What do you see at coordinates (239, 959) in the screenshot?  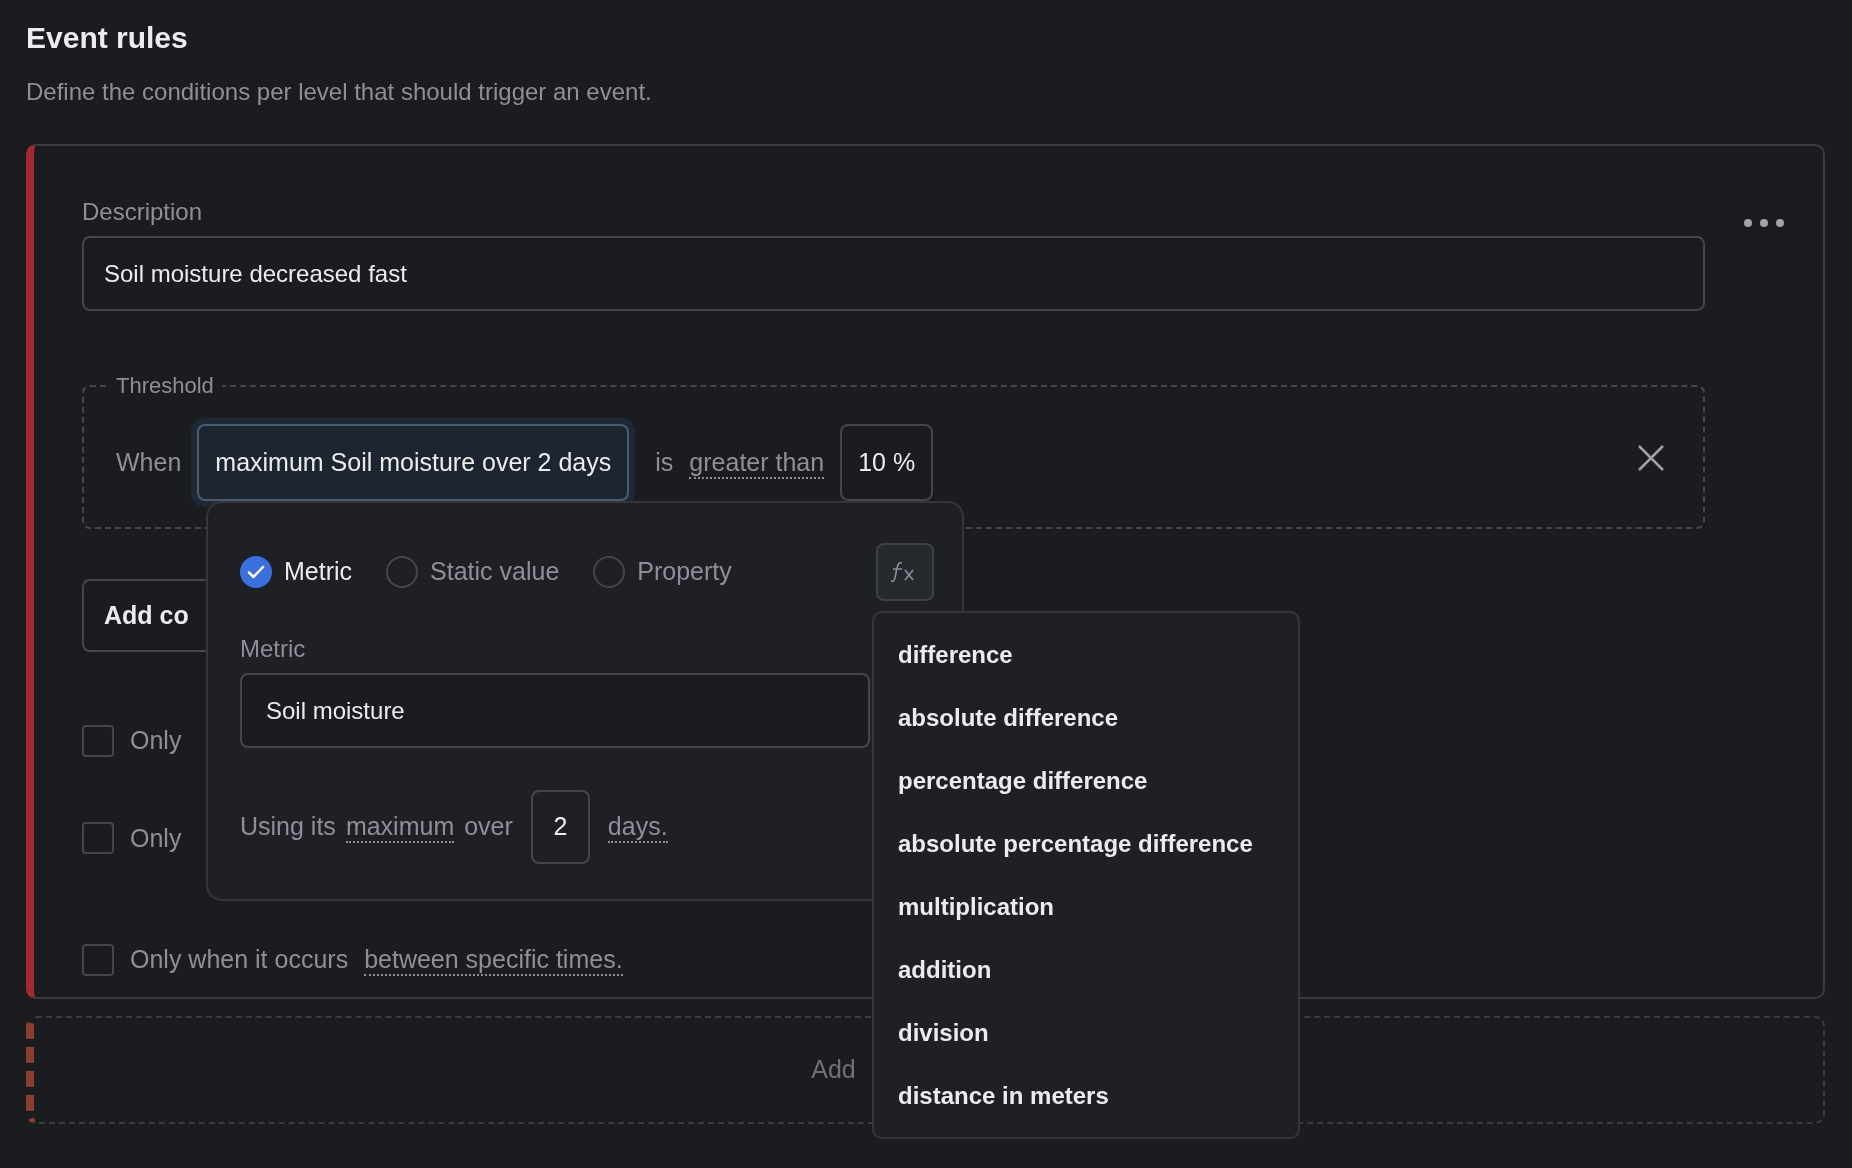 I see `option-label: Only when it occurs` at bounding box center [239, 959].